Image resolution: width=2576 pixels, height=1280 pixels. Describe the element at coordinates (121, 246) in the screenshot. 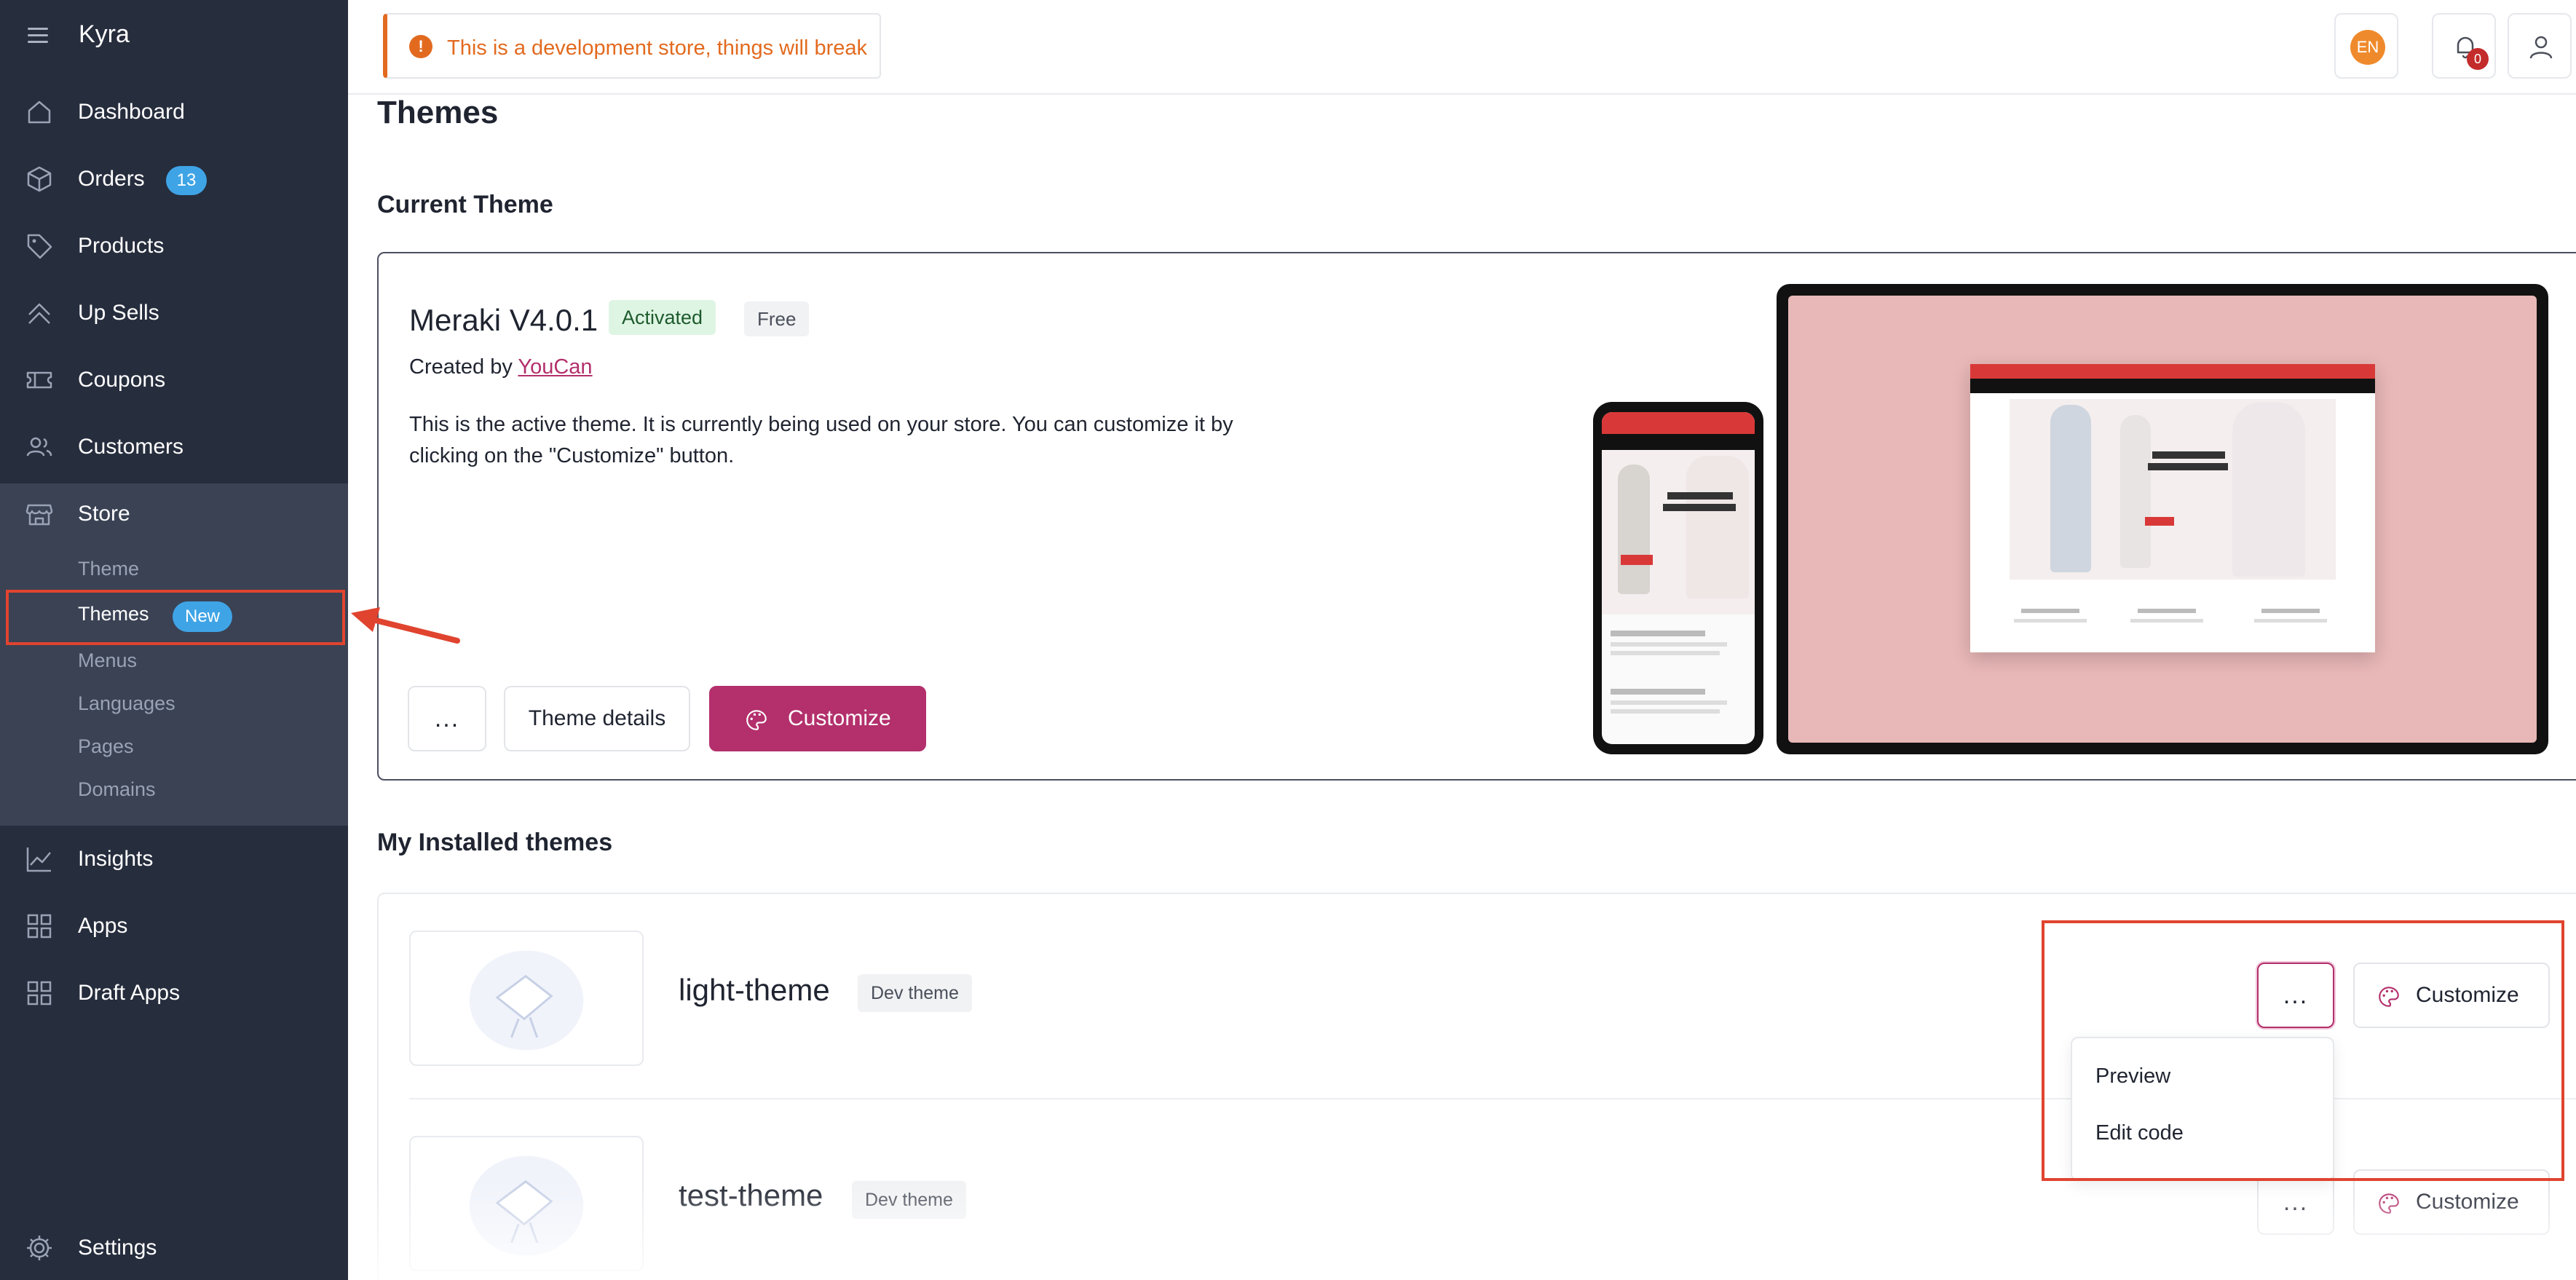

I see `sidebar-item-label: Products` at that location.